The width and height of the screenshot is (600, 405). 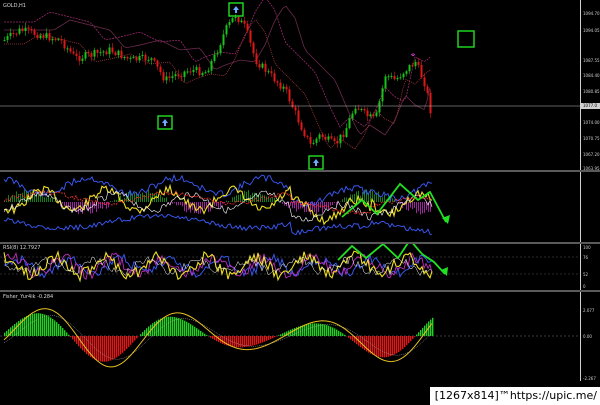 I want to click on rsi-tick: 52, so click(x=586, y=274).